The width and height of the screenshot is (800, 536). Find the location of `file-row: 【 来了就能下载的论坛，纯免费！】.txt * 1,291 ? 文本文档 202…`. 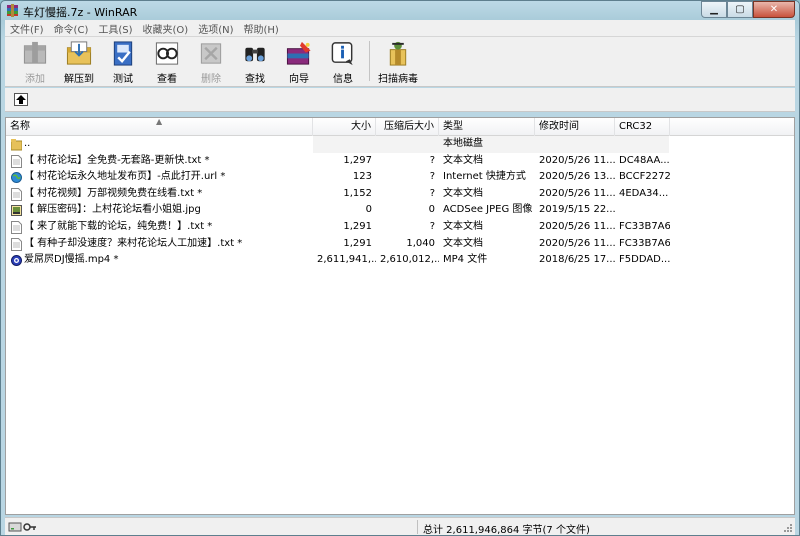

file-row: 【 来了就能下载的论坛，纯免费！】.txt * 1,291 ? 文本文档 202… is located at coordinates (400, 227).